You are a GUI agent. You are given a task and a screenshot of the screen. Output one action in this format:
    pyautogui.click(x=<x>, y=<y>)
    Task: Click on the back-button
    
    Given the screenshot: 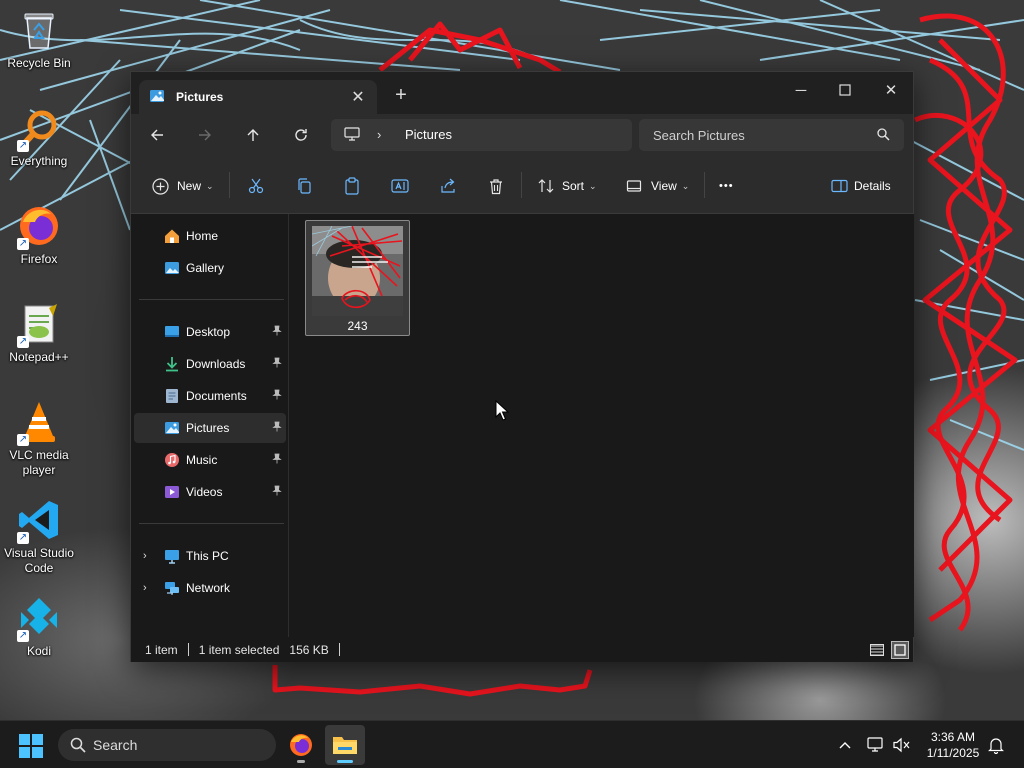 What is the action you would take?
    pyautogui.click(x=157, y=135)
    